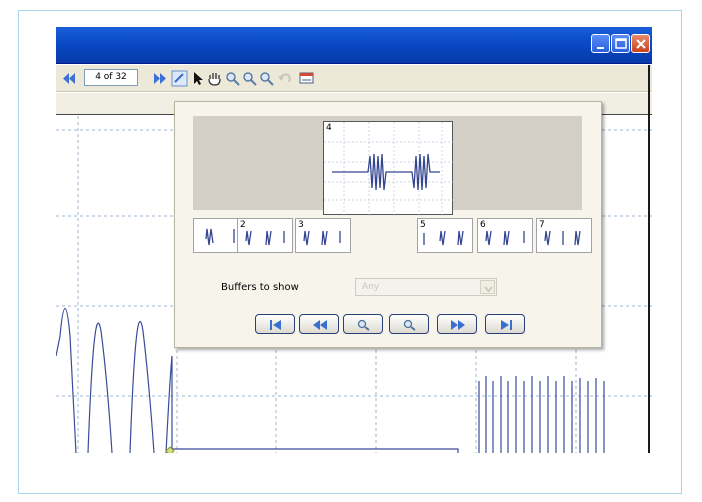 This screenshot has height=502, width=702. Describe the element at coordinates (260, 287) in the screenshot. I see `buffers-to-show-label: Buffers to show` at that location.